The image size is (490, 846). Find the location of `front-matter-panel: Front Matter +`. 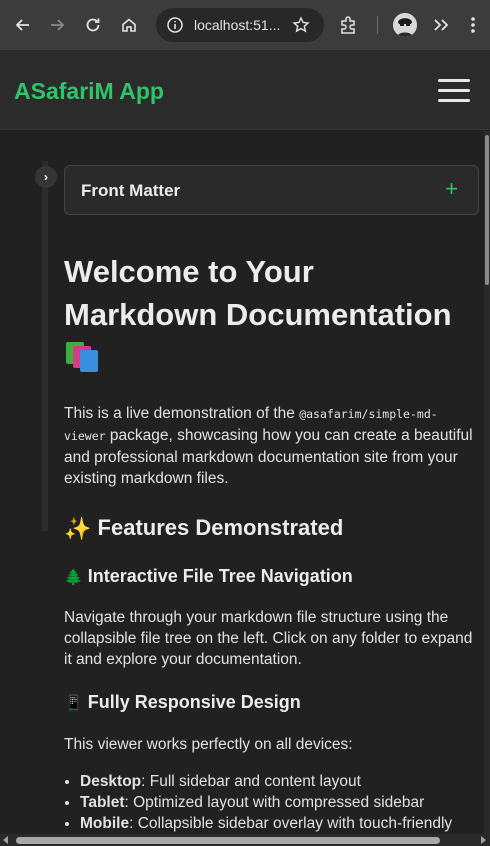

front-matter-panel: Front Matter + is located at coordinates (271, 190).